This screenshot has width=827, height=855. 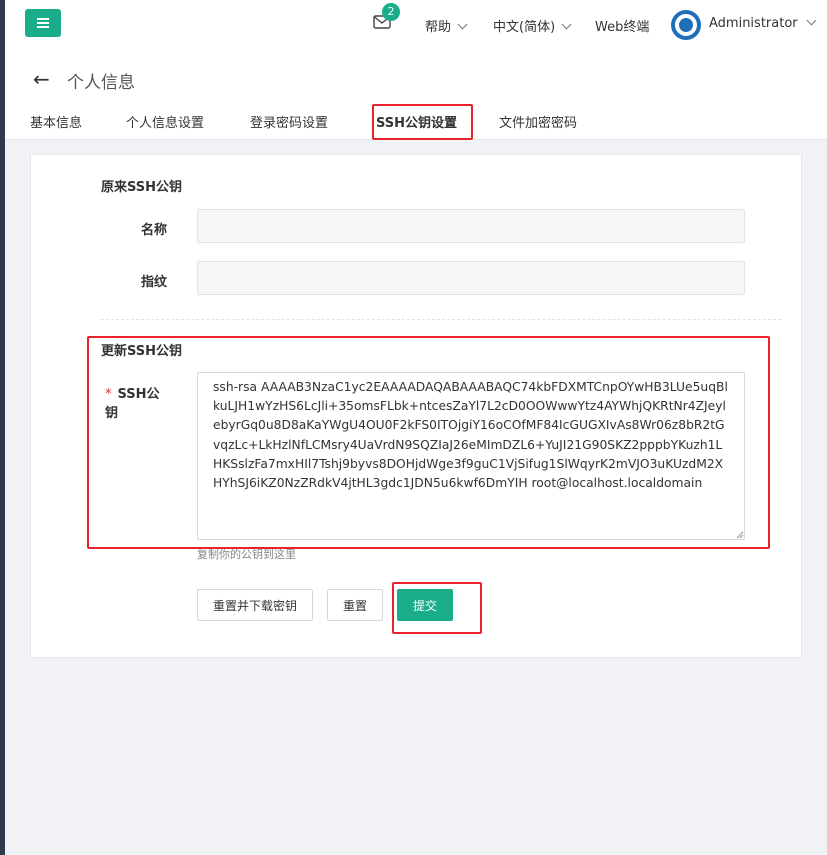 I want to click on top-navbar: 2 帮助 中文(简体) Web终端 Administrator, so click(x=416, y=25).